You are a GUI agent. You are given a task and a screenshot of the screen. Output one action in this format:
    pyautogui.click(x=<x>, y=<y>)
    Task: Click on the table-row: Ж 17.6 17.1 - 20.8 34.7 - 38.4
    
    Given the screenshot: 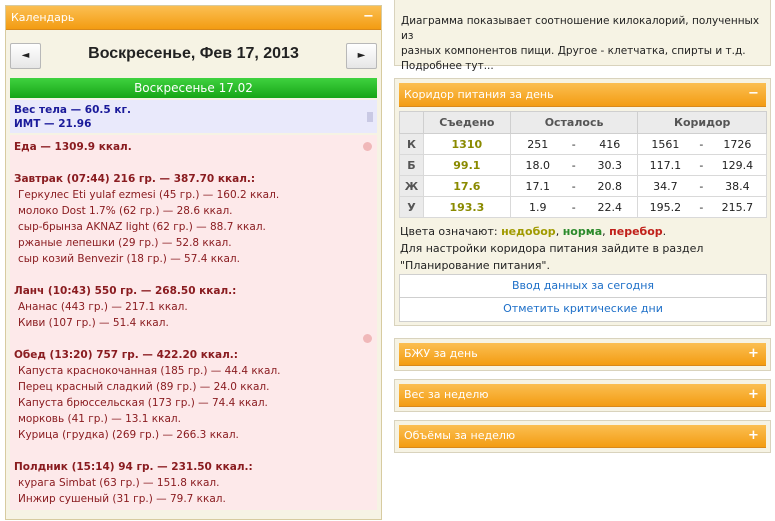 What is the action you would take?
    pyautogui.click(x=583, y=186)
    